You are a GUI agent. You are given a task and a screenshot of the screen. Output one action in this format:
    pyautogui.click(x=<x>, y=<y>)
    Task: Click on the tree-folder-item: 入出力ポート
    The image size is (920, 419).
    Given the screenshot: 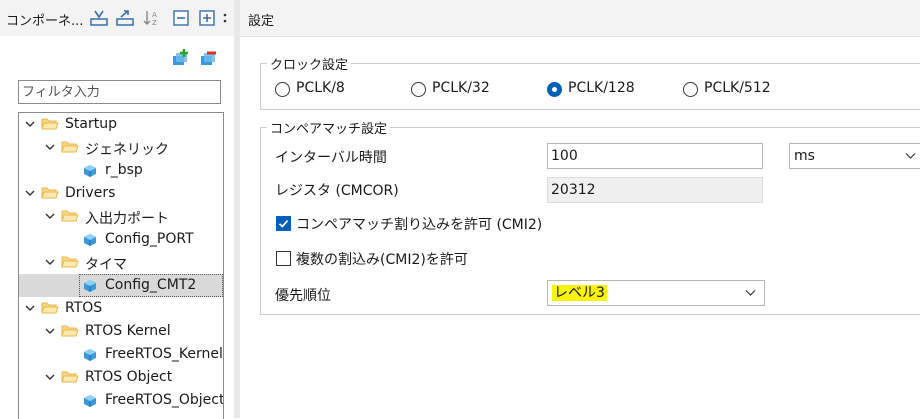 What is the action you would take?
    pyautogui.click(x=121, y=216)
    